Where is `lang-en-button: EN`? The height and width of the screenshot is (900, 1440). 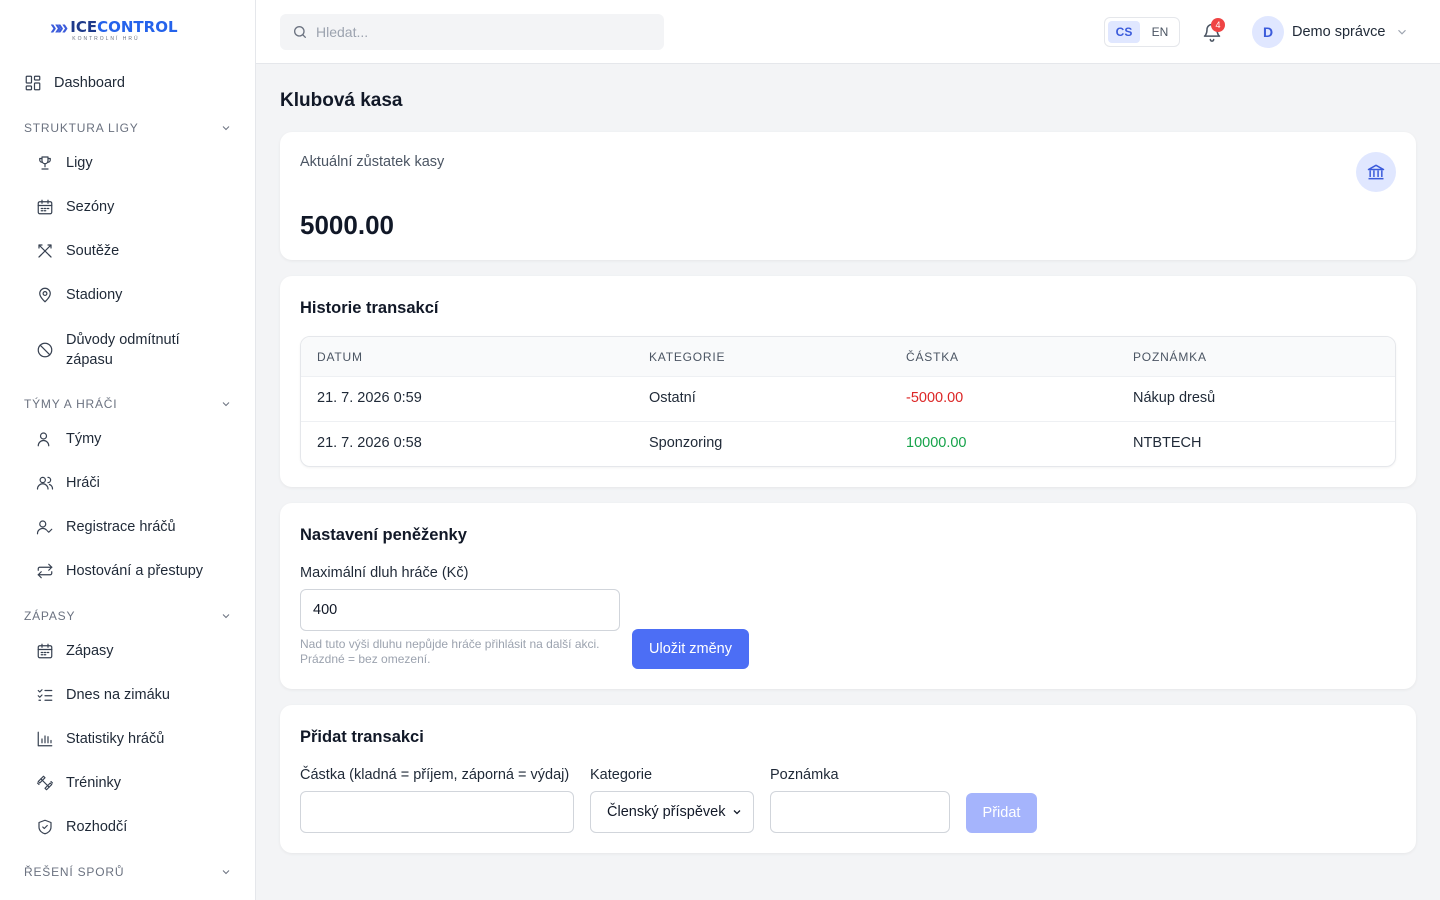 lang-en-button: EN is located at coordinates (1160, 32).